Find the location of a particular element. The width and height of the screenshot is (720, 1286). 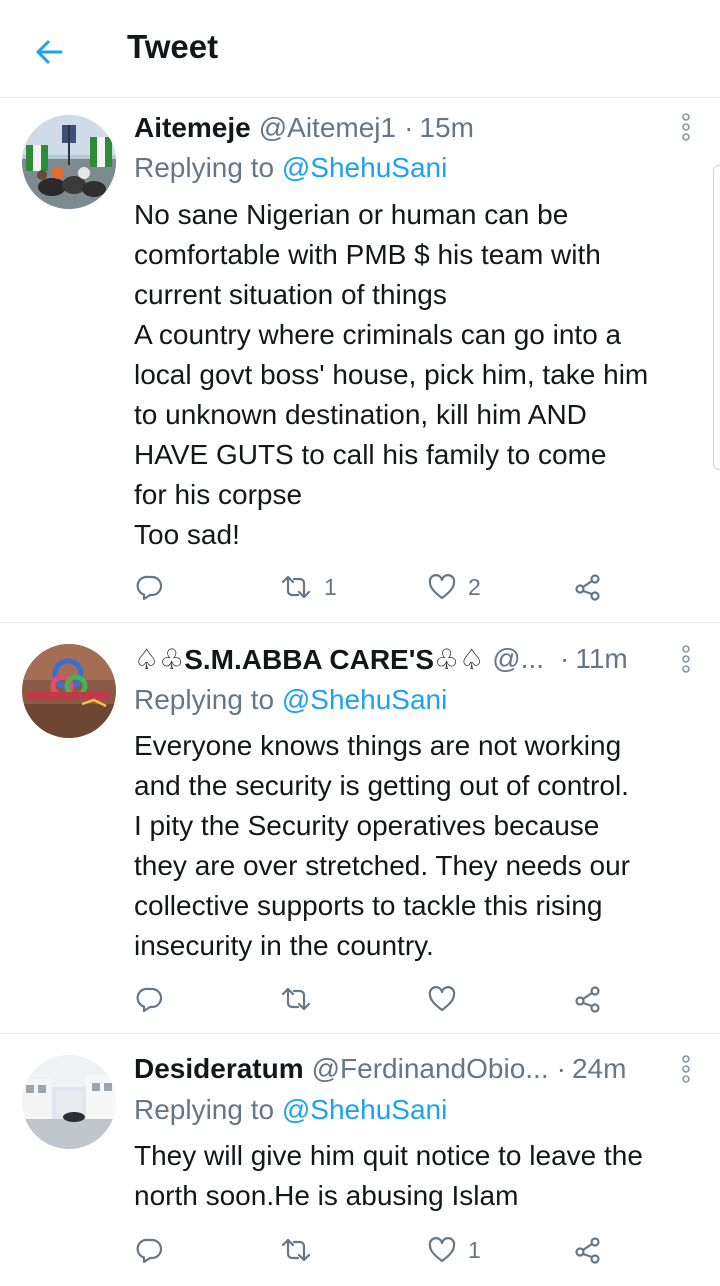

retweet-button: 1 is located at coordinates (308, 587).